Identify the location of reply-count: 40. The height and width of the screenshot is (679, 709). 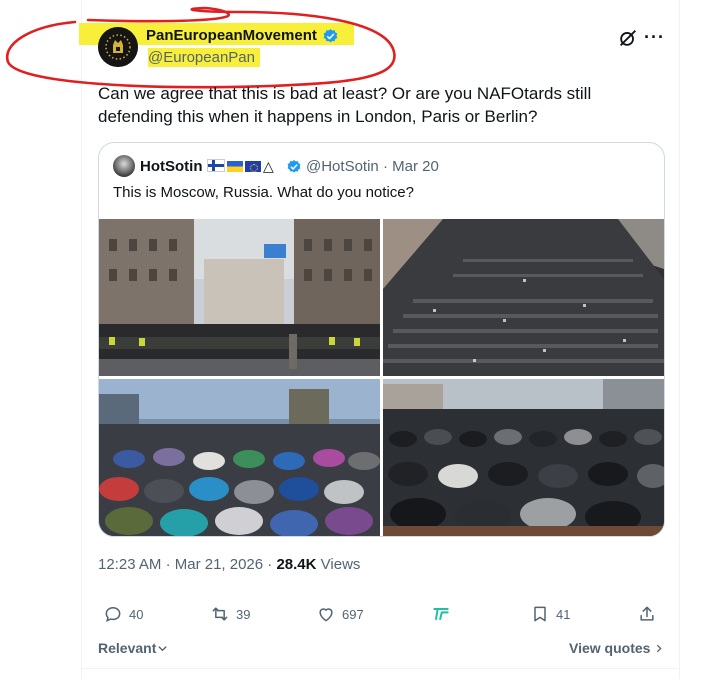
(136, 614).